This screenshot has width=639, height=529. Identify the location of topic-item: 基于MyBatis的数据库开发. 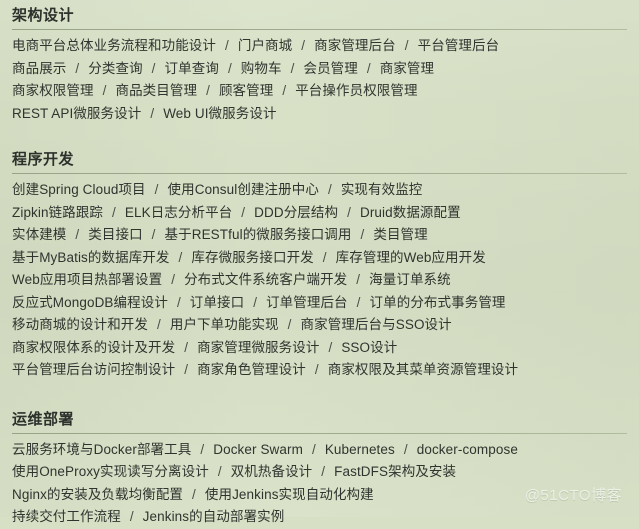
(91, 257).